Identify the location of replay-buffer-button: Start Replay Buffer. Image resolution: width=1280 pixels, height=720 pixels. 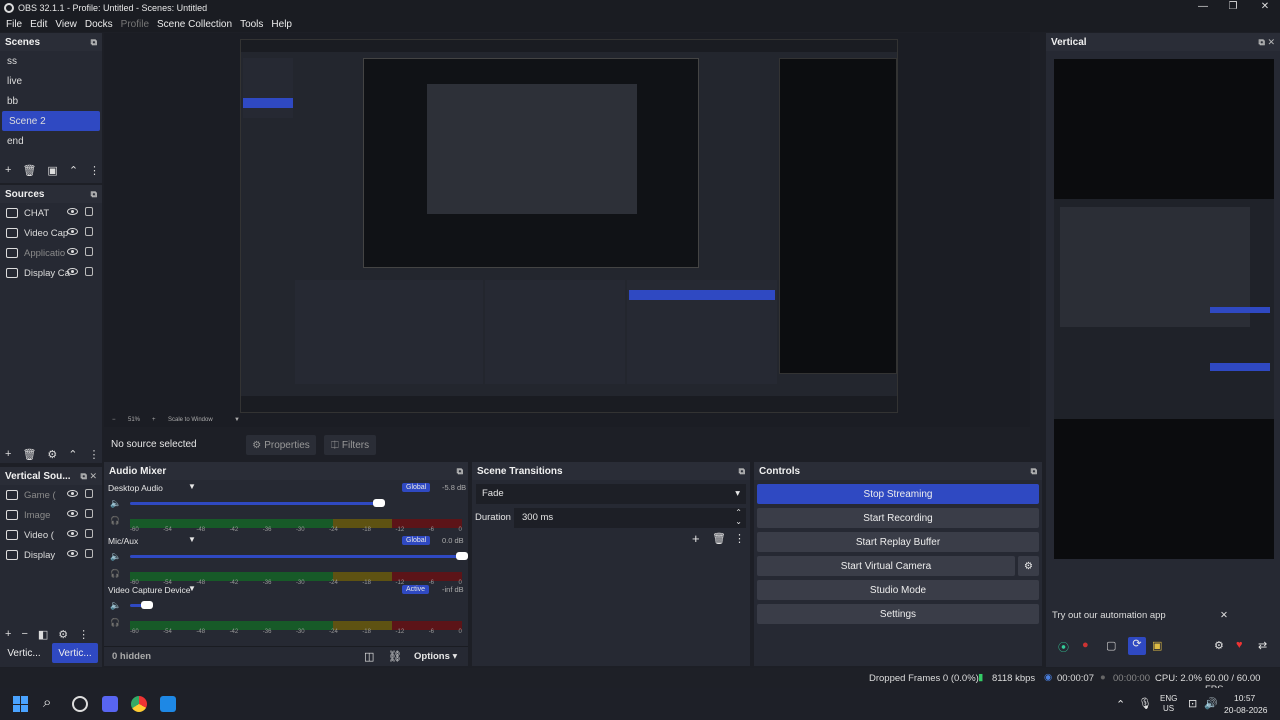
(898, 542).